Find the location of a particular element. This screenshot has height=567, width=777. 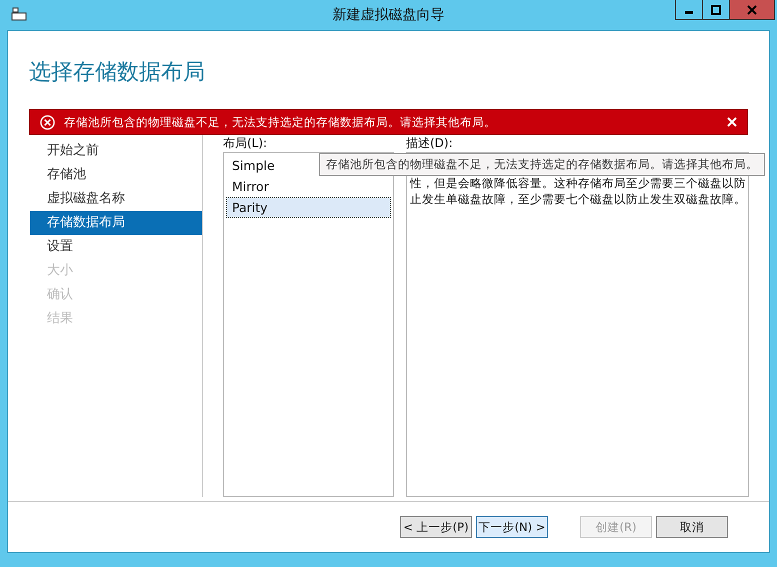

close-button is located at coordinates (752, 10).